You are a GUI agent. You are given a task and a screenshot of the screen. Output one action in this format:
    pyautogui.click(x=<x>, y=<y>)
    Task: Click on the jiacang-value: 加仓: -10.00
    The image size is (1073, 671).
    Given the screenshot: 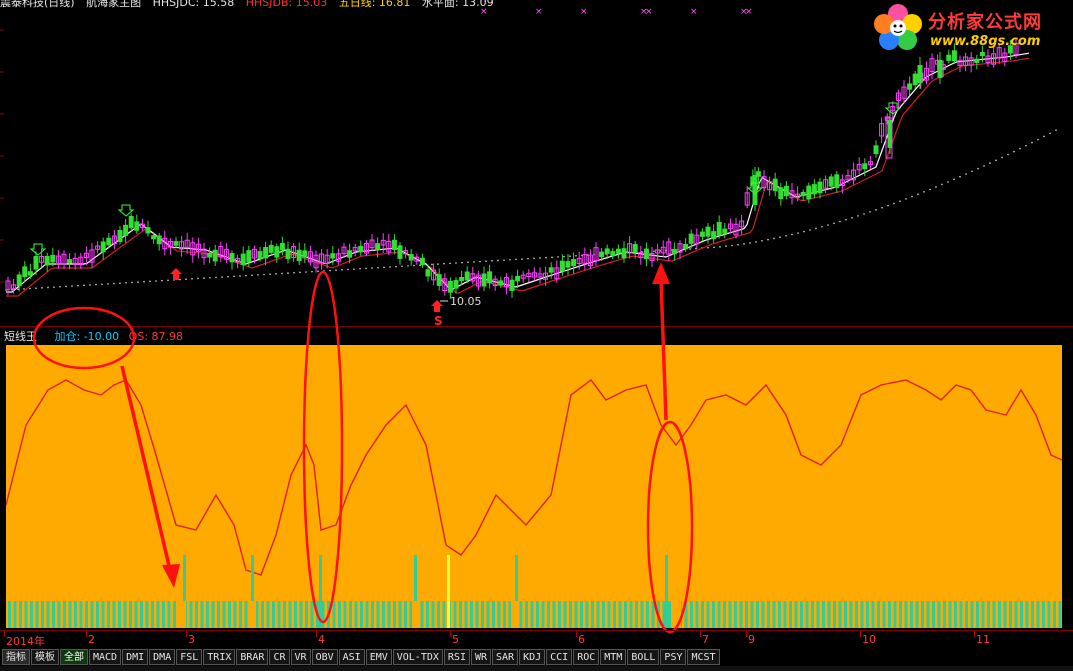 What is the action you would take?
    pyautogui.click(x=87, y=336)
    